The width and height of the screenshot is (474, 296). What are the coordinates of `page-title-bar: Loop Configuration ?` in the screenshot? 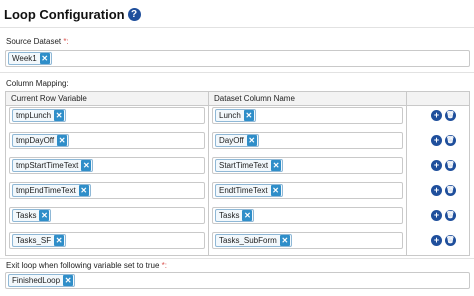 It's located at (72, 14).